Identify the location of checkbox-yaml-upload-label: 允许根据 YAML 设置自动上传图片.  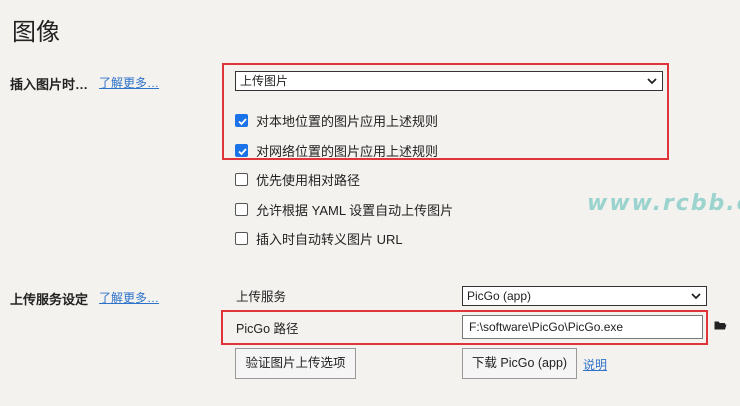
(355, 210).